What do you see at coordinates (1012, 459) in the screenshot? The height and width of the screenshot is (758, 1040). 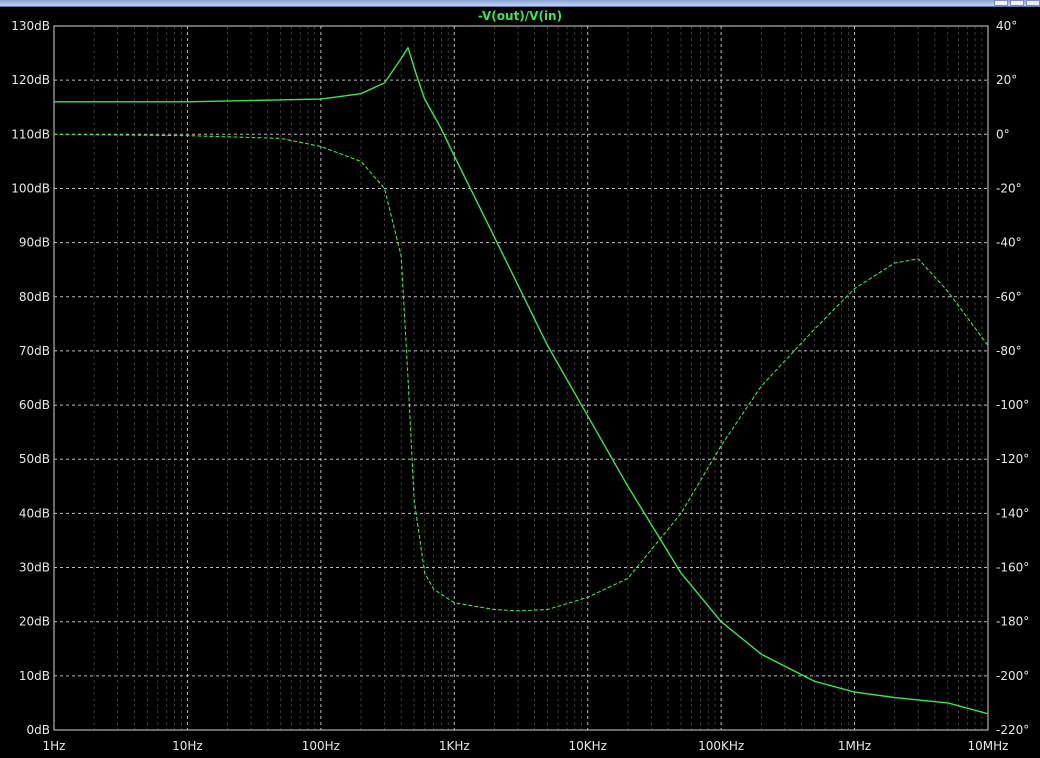 I see `right-y-tick-label: -120°` at bounding box center [1012, 459].